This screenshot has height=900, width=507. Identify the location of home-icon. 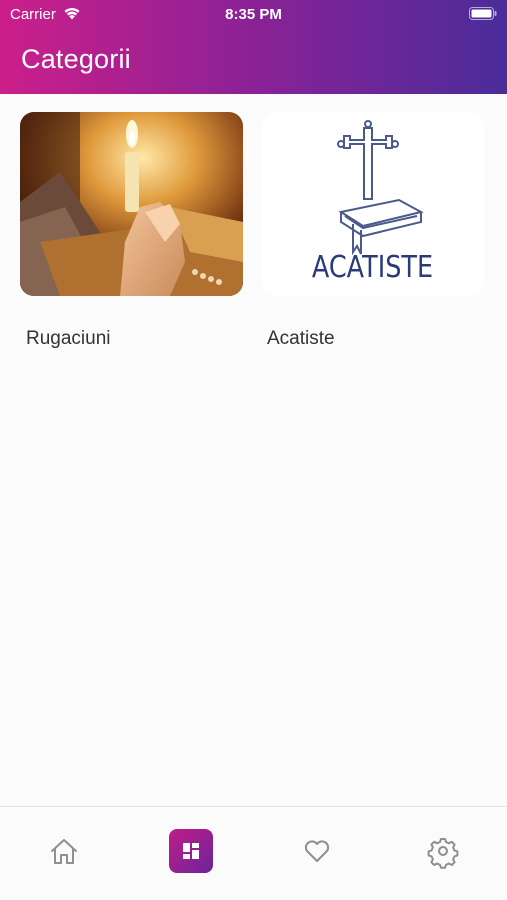
(64, 851).